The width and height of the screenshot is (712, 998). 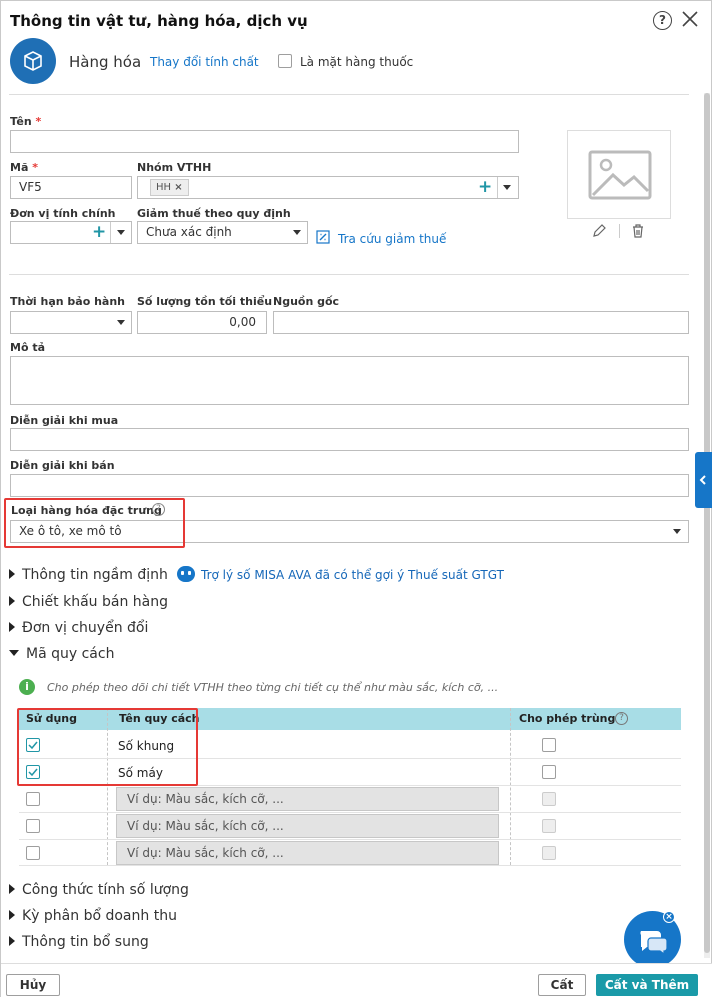 What do you see at coordinates (356, 980) in the screenshot?
I see `dialog-footer: Hủy Cất Cất và Thêm` at bounding box center [356, 980].